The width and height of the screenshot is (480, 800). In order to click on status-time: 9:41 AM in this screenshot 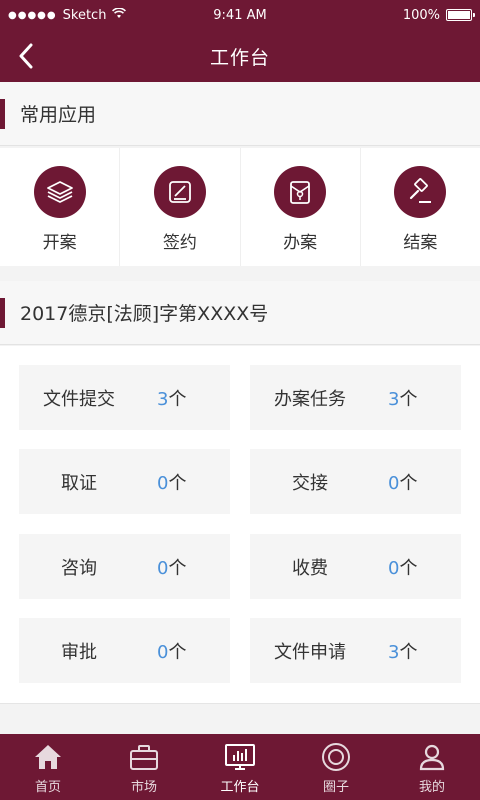, I will do `click(240, 15)`.